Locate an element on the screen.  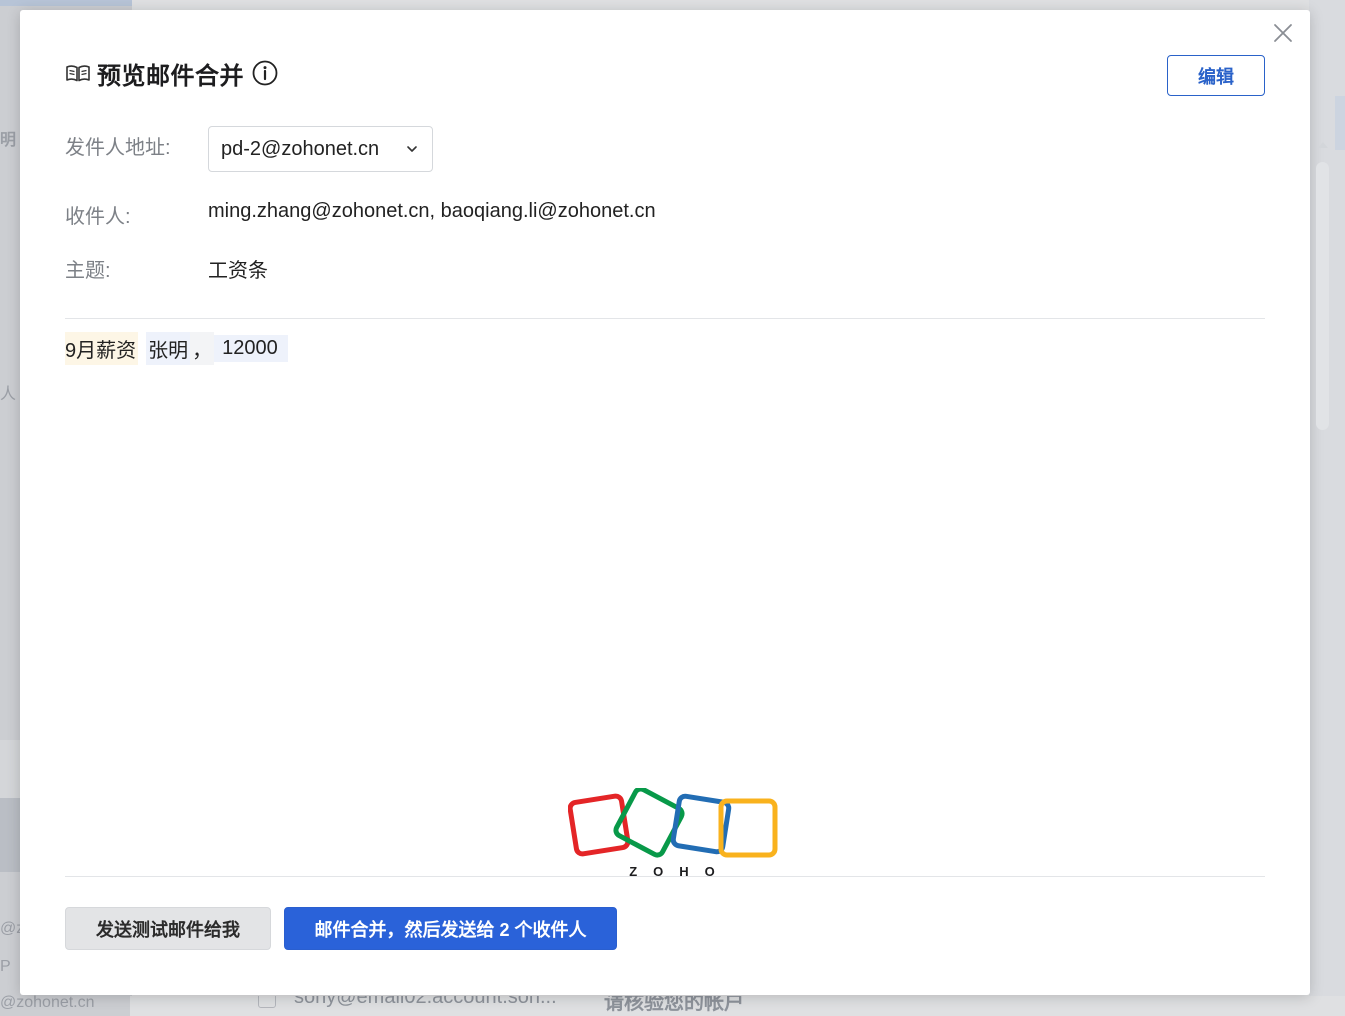
dialog-header: 预览邮件合并 is located at coordinates (171, 74).